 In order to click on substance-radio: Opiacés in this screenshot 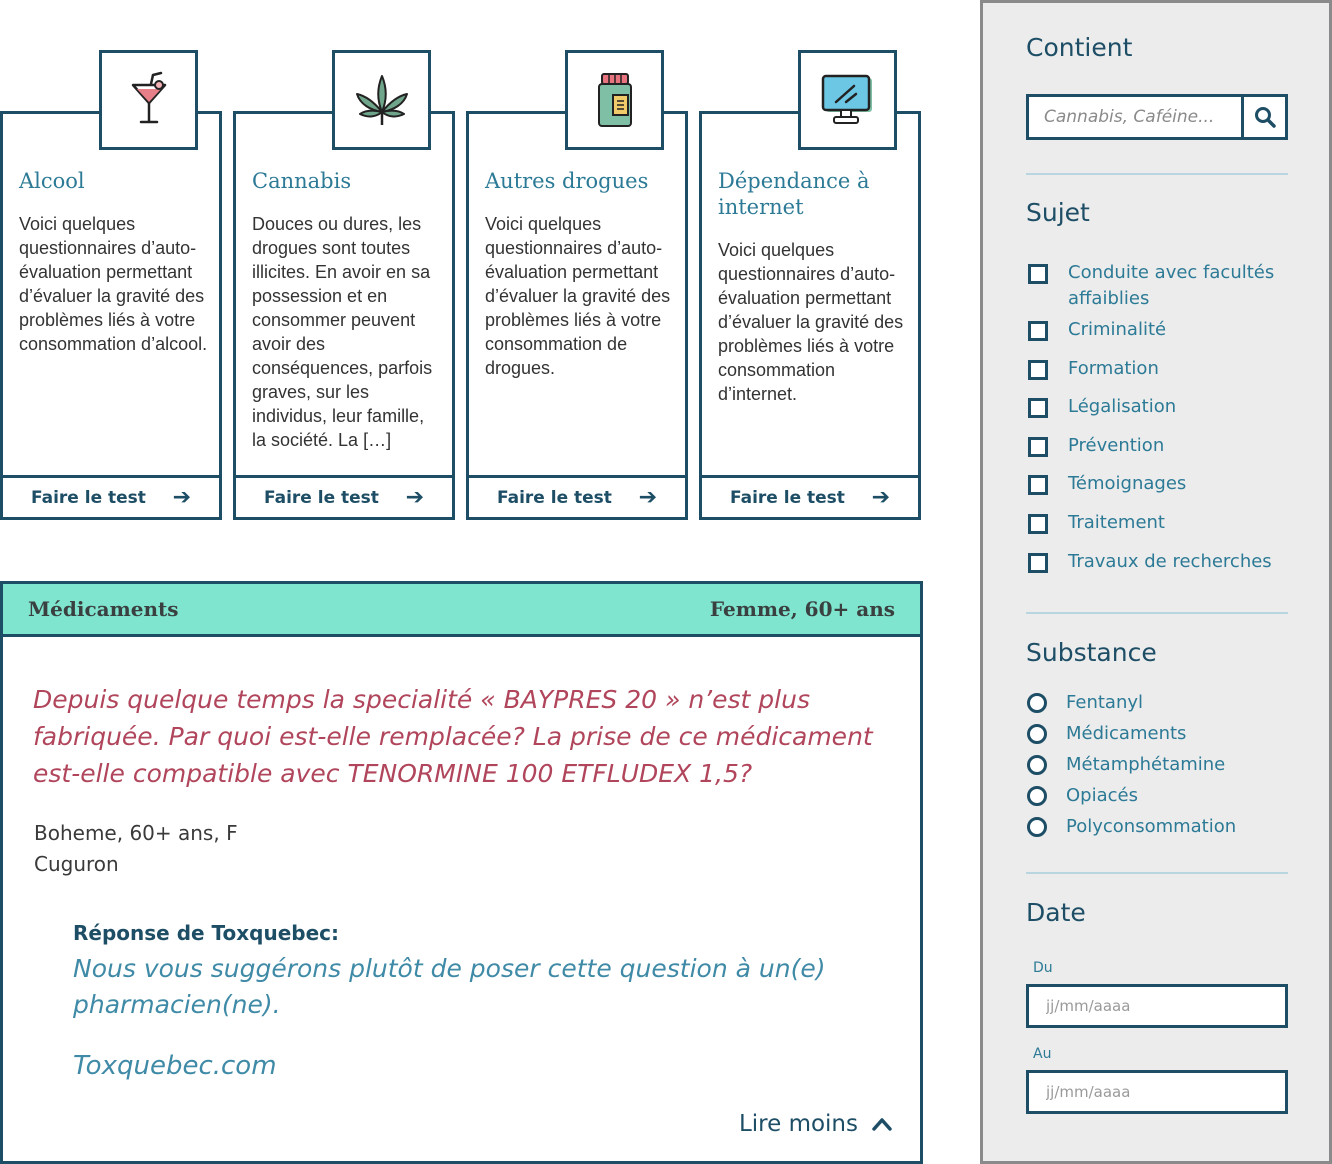, I will do `click(1082, 795)`.